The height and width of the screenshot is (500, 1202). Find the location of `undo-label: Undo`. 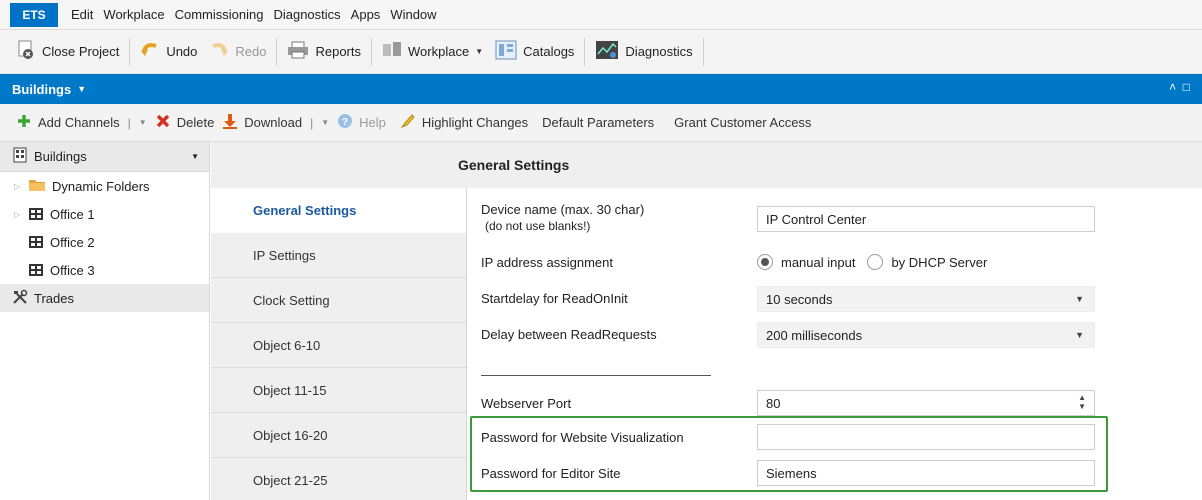

undo-label: Undo is located at coordinates (182, 51).